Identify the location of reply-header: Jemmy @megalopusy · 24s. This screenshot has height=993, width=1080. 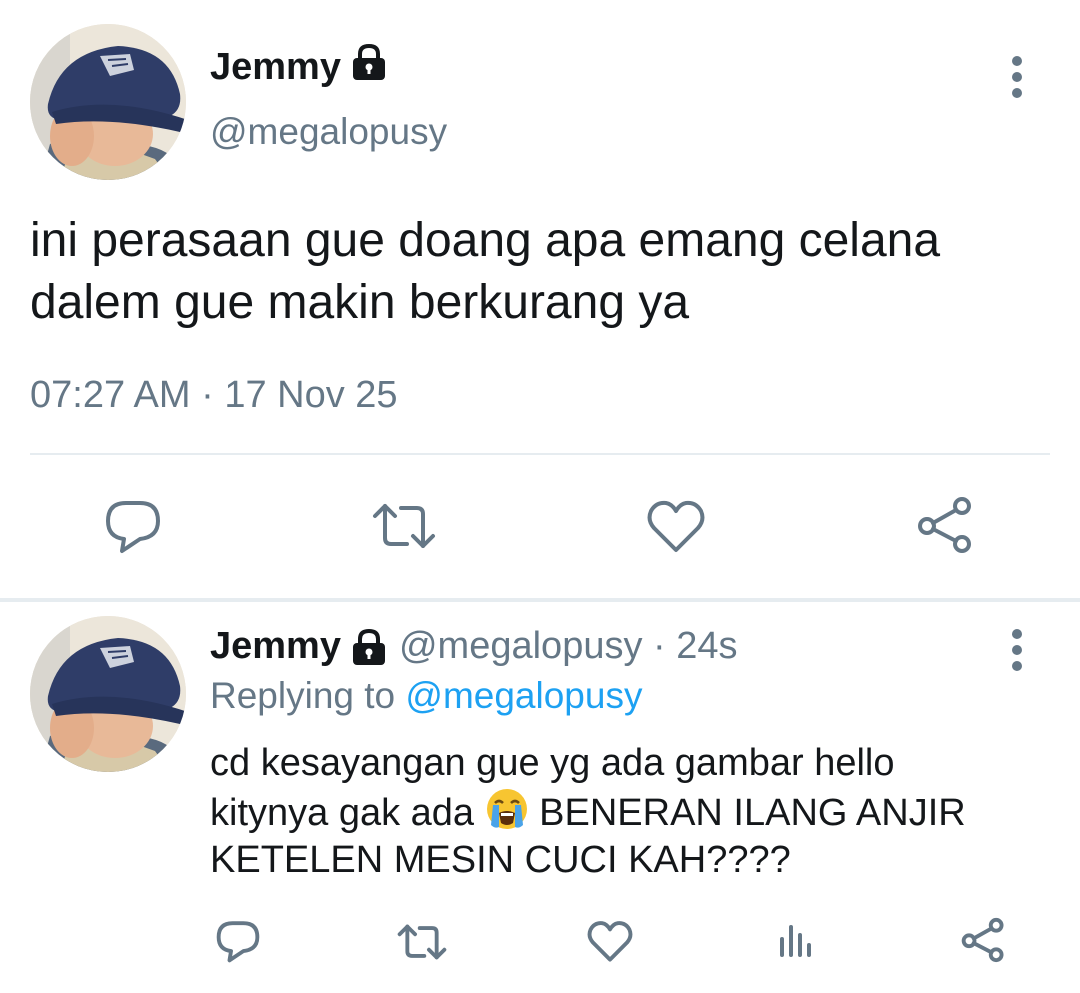
(474, 646).